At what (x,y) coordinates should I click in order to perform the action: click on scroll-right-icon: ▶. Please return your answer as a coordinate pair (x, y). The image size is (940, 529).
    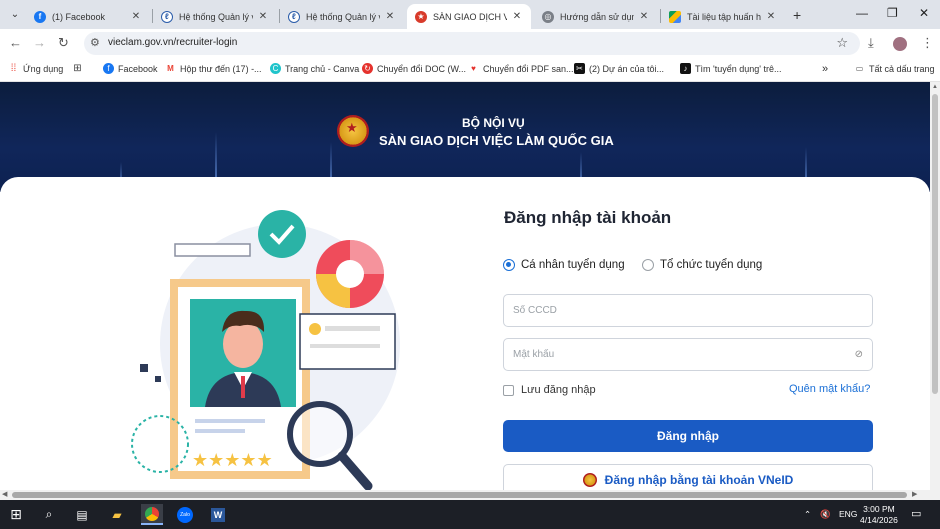
    Looking at the image, I should click on (914, 494).